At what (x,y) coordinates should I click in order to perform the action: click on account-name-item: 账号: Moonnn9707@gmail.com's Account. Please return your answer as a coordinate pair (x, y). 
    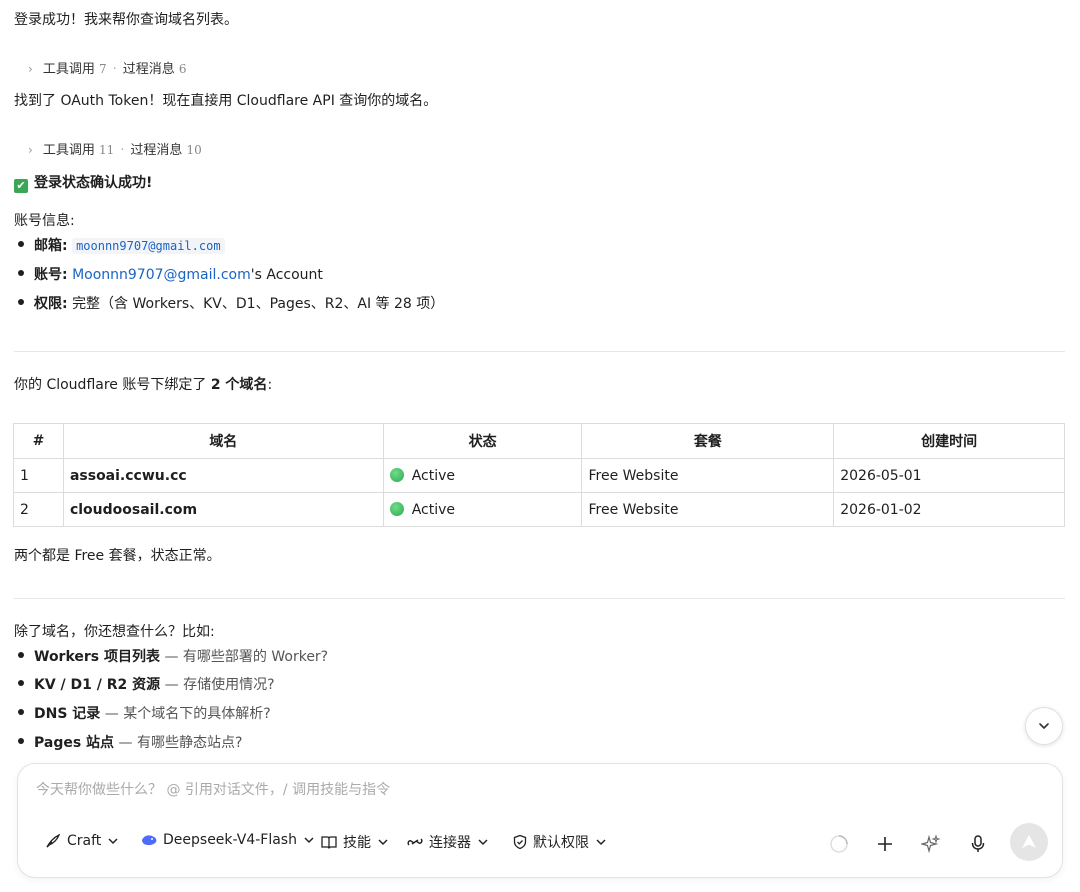
    Looking at the image, I should click on (170, 274).